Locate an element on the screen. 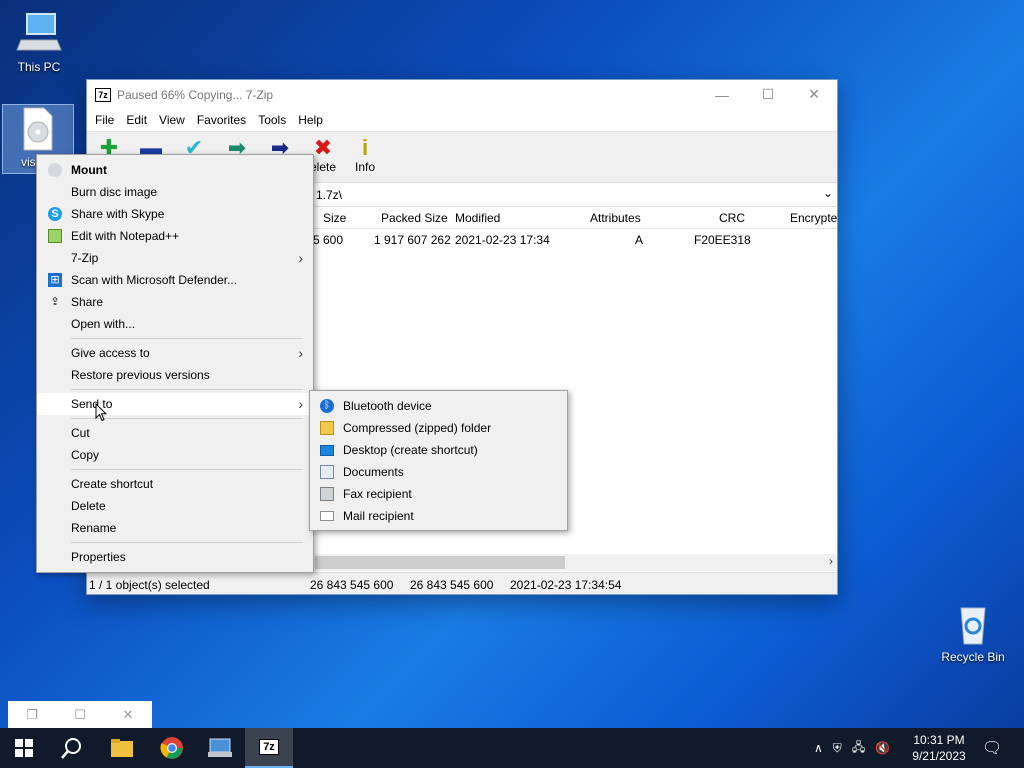 The width and height of the screenshot is (1024, 768). cell-attributes: A is located at coordinates (639, 240).